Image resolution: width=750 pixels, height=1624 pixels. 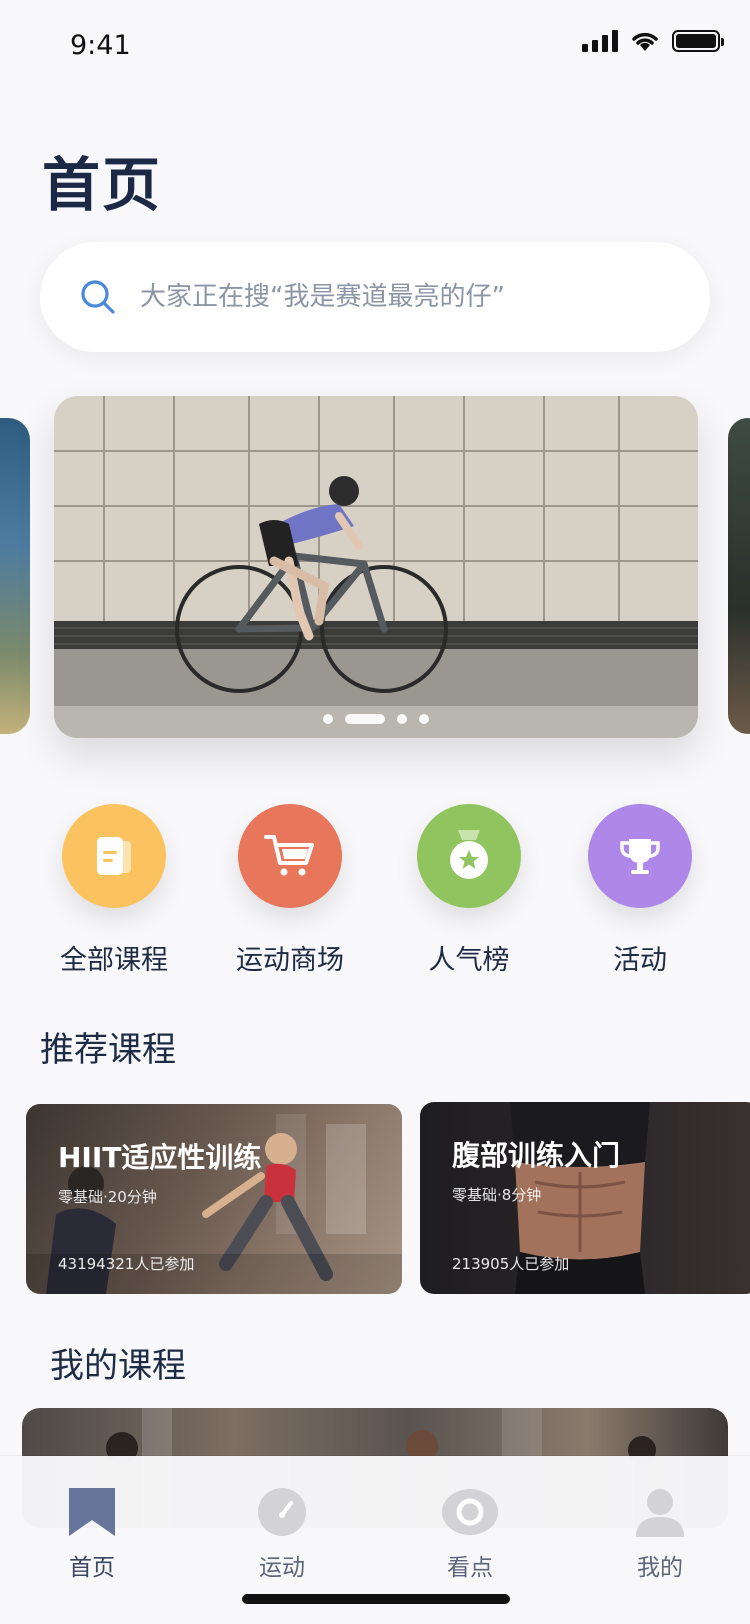 What do you see at coordinates (118, 1366) in the screenshot?
I see `section-title-my-courses: 我的课程` at bounding box center [118, 1366].